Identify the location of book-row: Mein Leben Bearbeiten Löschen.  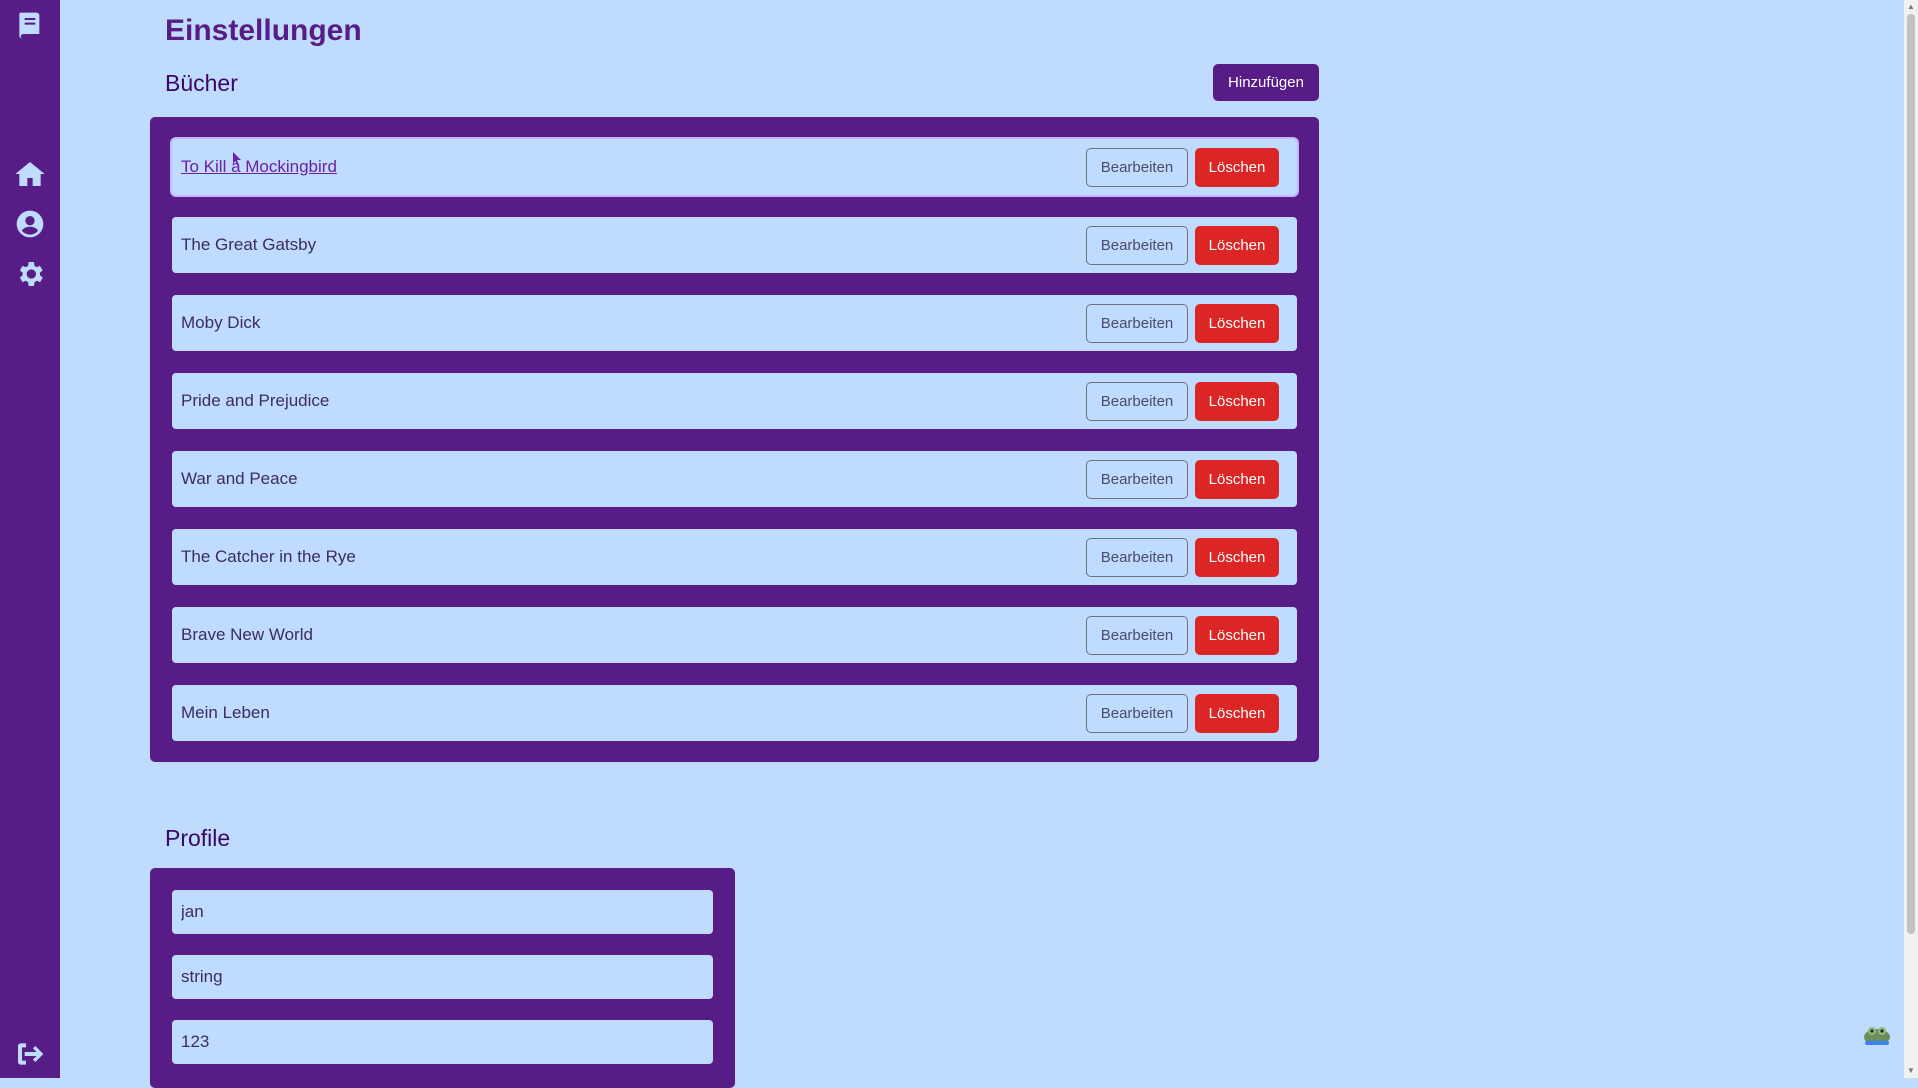
(734, 713).